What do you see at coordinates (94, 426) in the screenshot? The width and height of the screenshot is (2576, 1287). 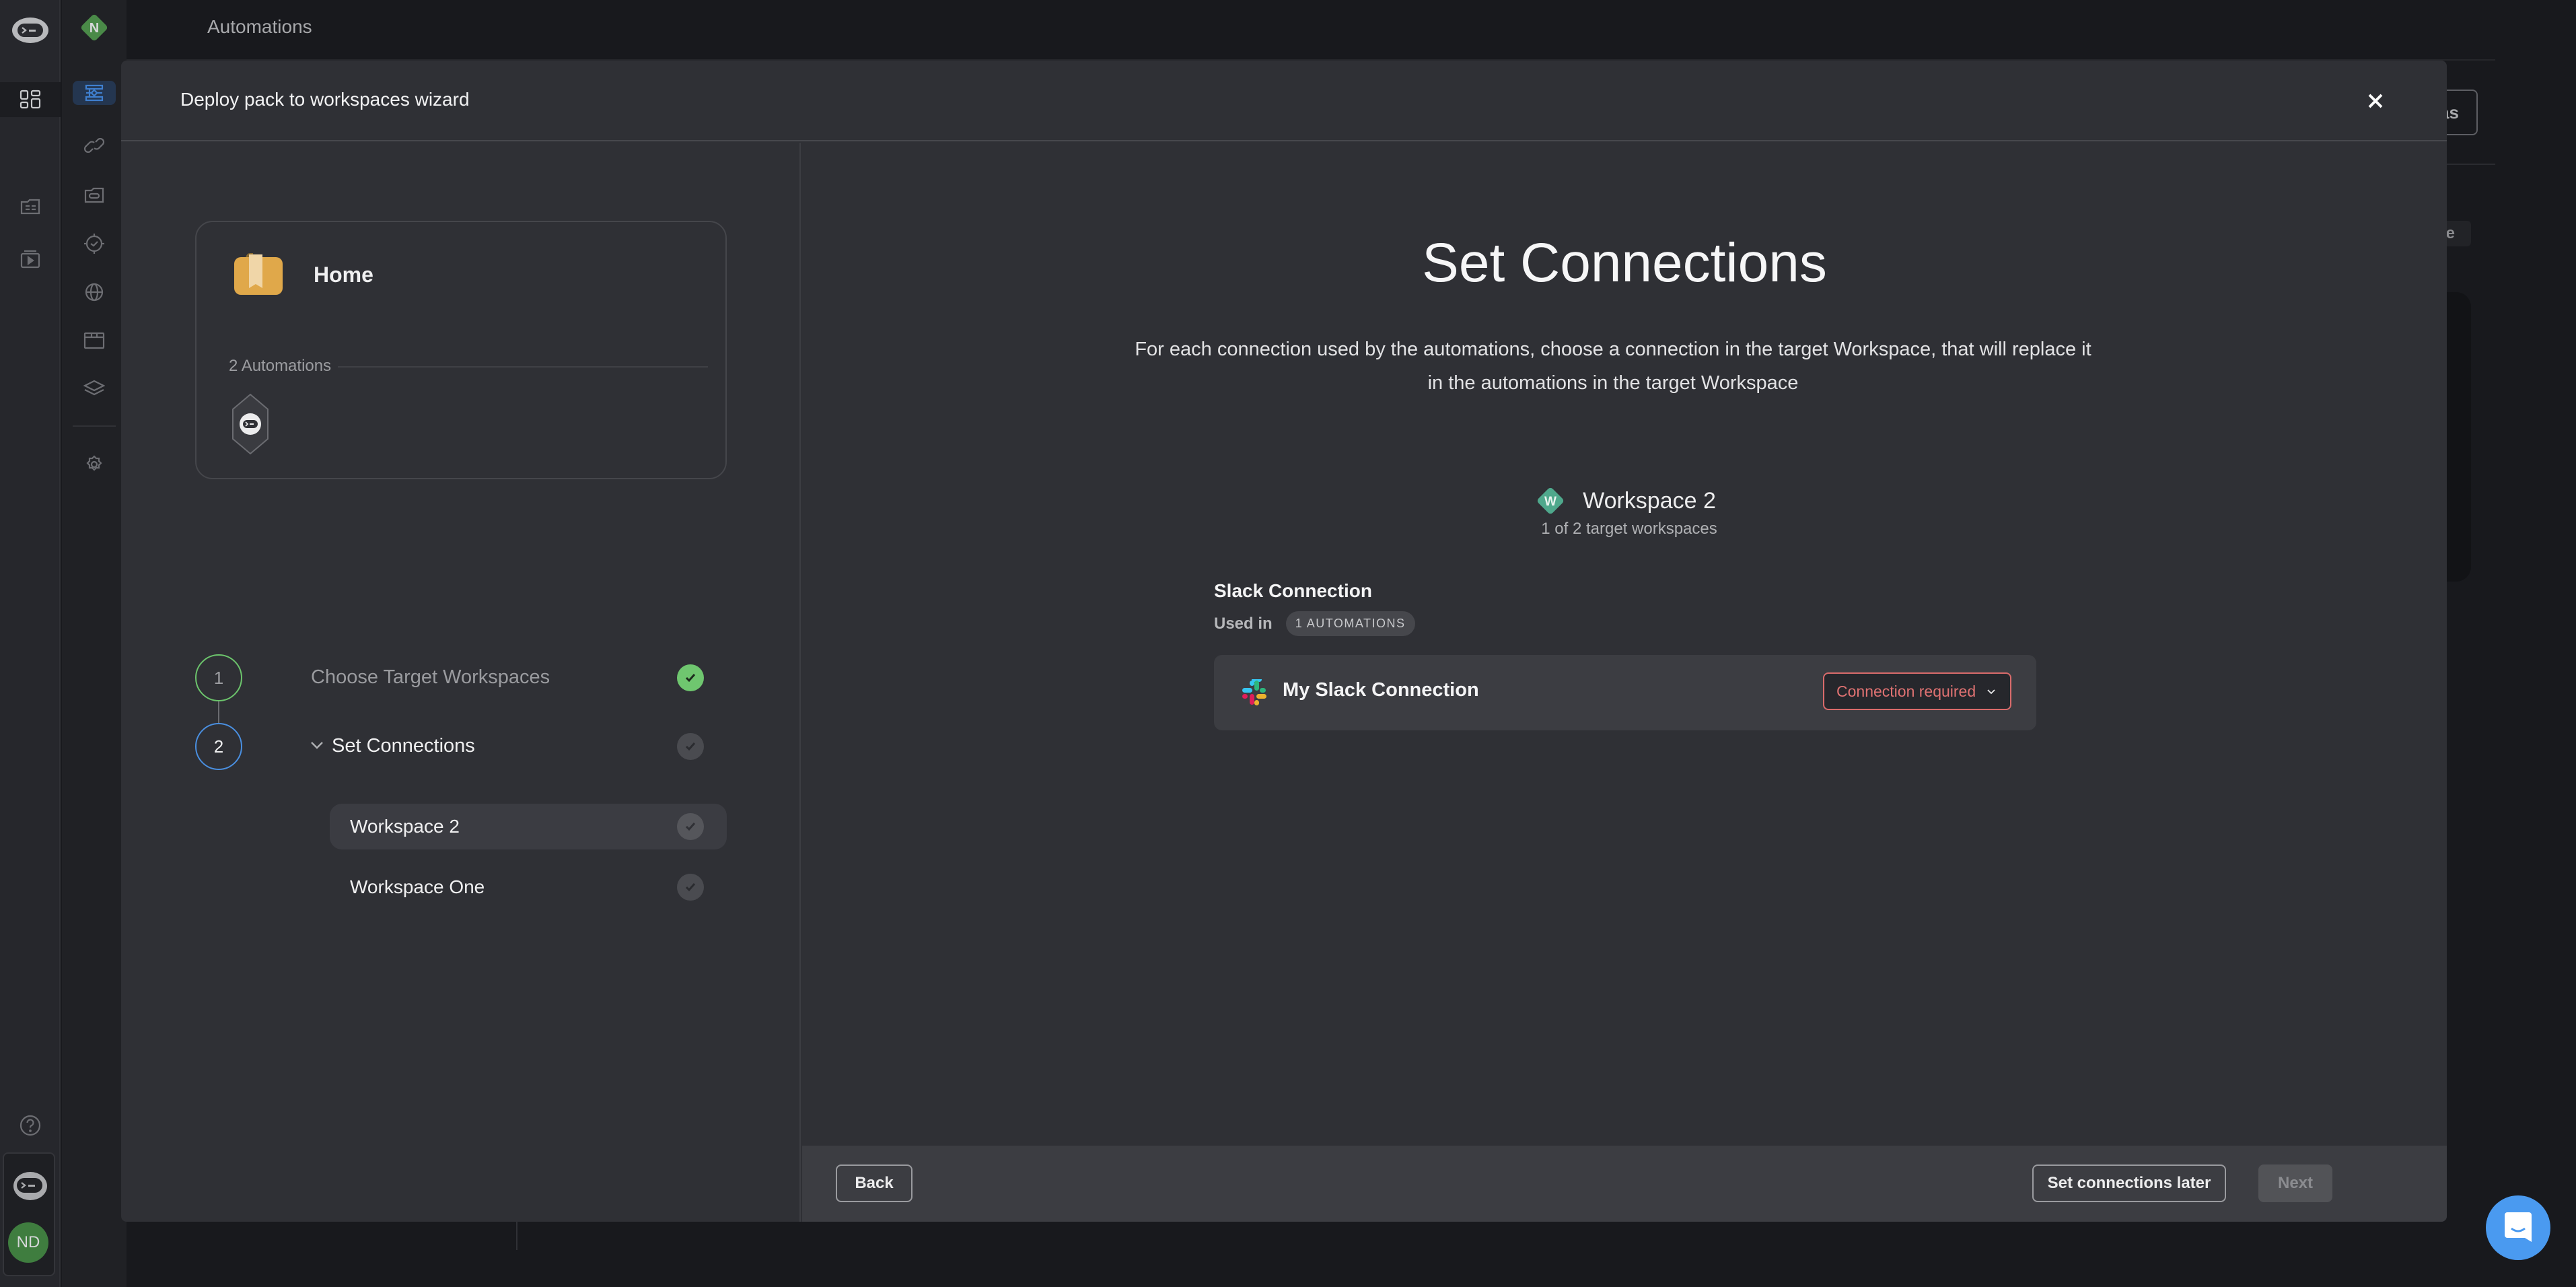 I see `sidebar-divider` at bounding box center [94, 426].